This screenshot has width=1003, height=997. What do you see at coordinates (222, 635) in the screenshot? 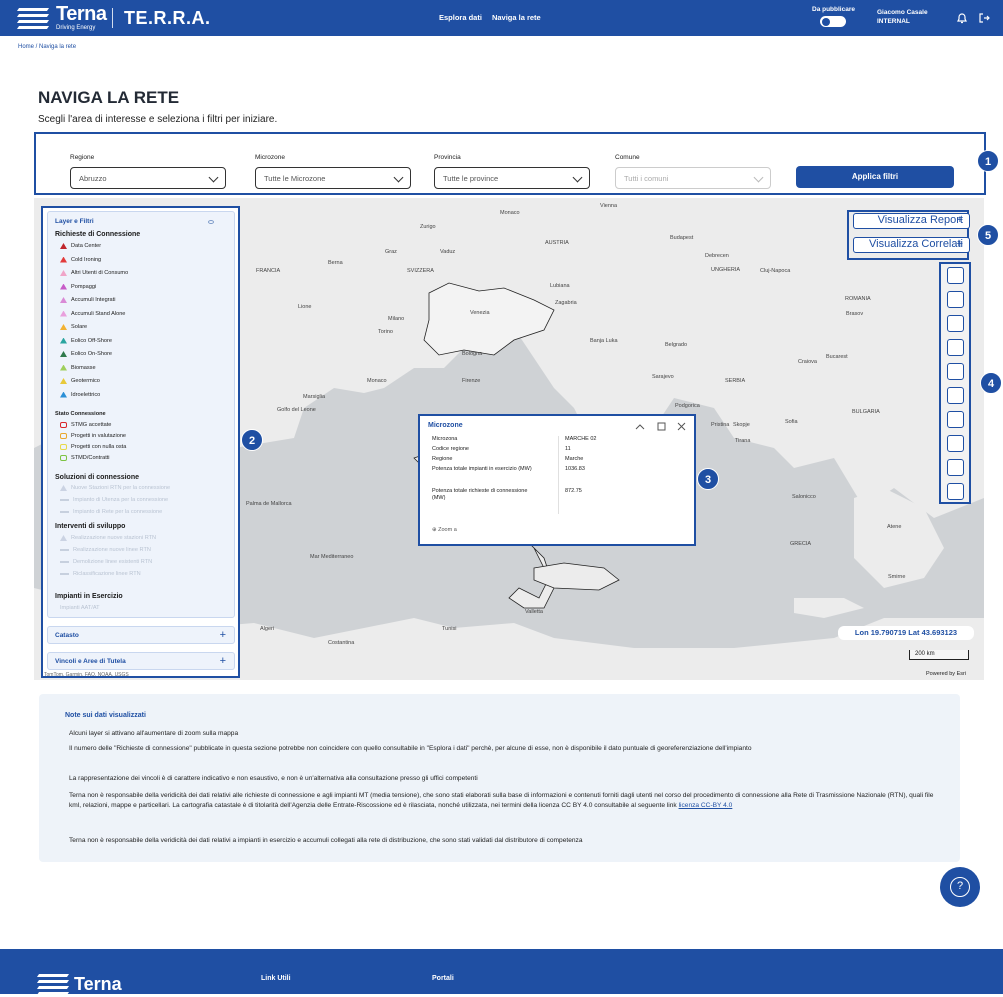
I see `plus-icon: +` at bounding box center [222, 635].